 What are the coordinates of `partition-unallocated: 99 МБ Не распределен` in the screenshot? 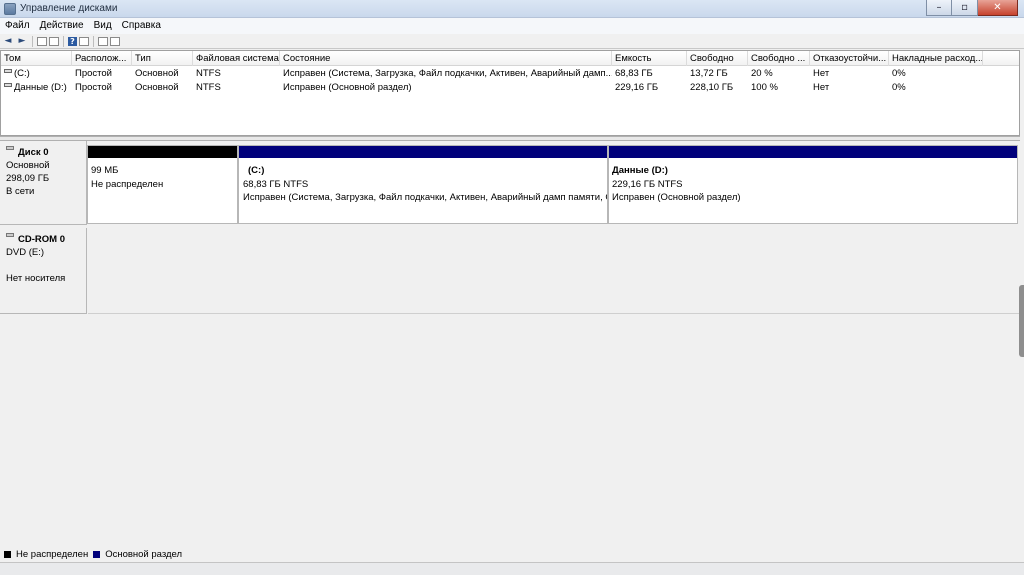 It's located at (162, 184).